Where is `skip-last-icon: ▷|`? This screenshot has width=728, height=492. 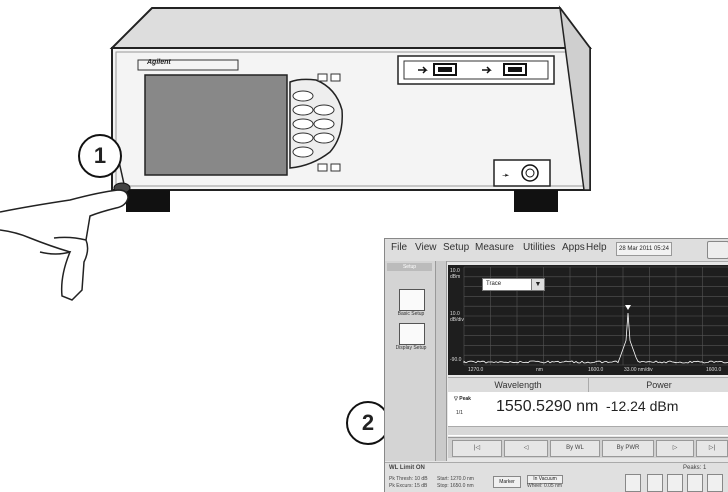
skip-last-icon: ▷| is located at coordinates (712, 448).